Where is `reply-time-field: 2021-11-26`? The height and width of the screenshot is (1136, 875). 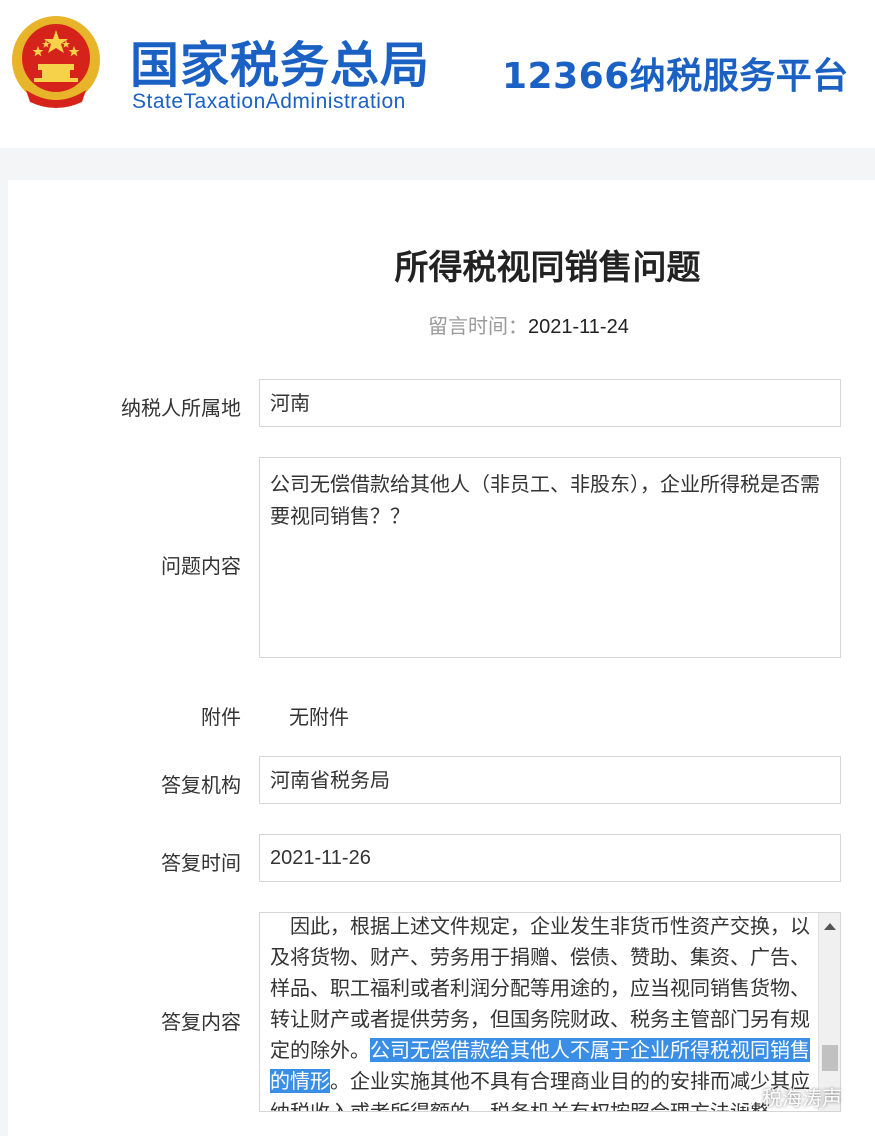 reply-time-field: 2021-11-26 is located at coordinates (550, 858).